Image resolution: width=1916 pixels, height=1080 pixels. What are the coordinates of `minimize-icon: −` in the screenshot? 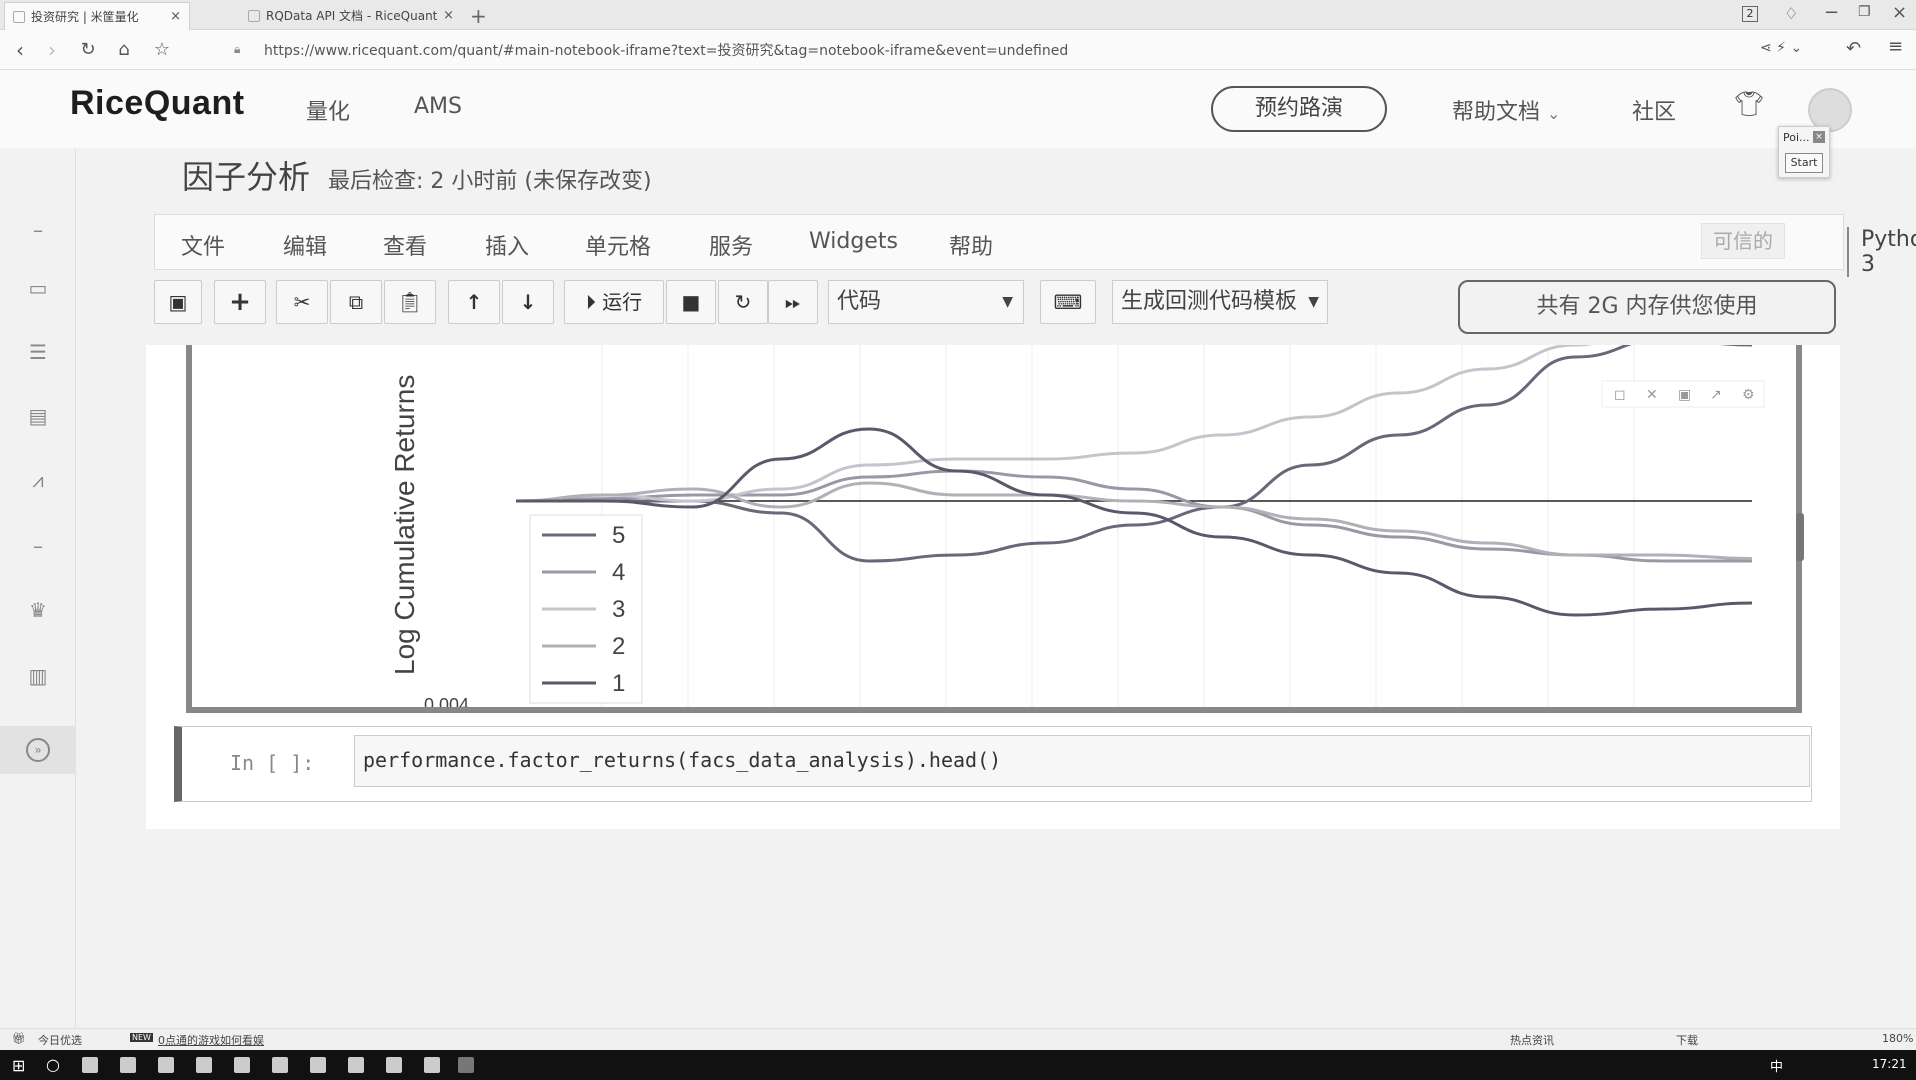 It's located at (1831, 12).